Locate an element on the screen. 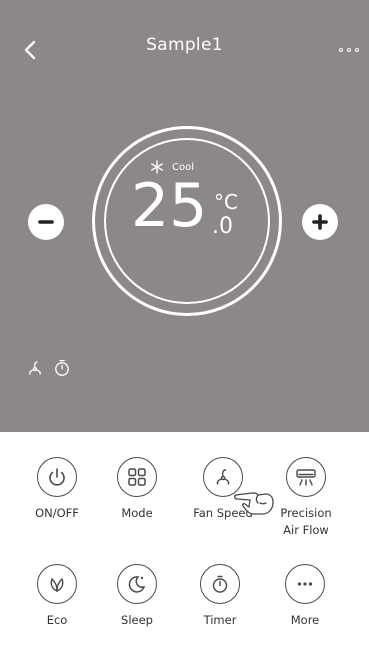 Image resolution: width=369 pixels, height=648 pixels. decrease-temperature-button is located at coordinates (46, 222).